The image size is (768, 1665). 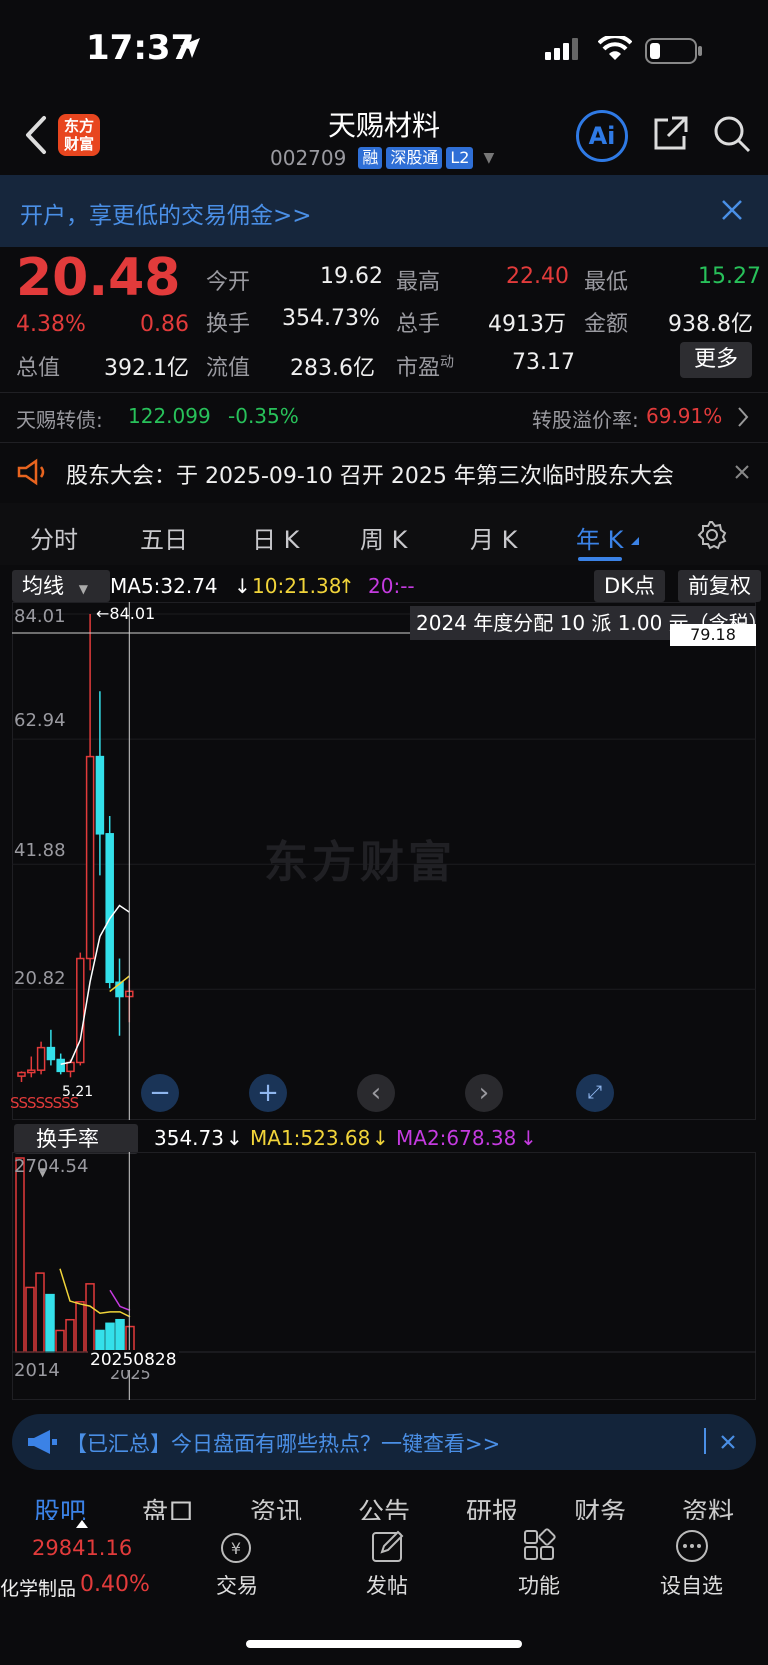 What do you see at coordinates (160, 1093) in the screenshot?
I see `zoom-out-button: −` at bounding box center [160, 1093].